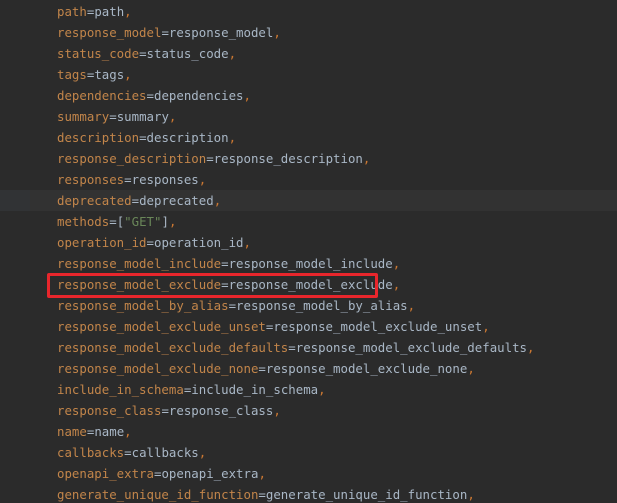 Image resolution: width=617 pixels, height=503 pixels. I want to click on argument-value: name, so click(109, 431).